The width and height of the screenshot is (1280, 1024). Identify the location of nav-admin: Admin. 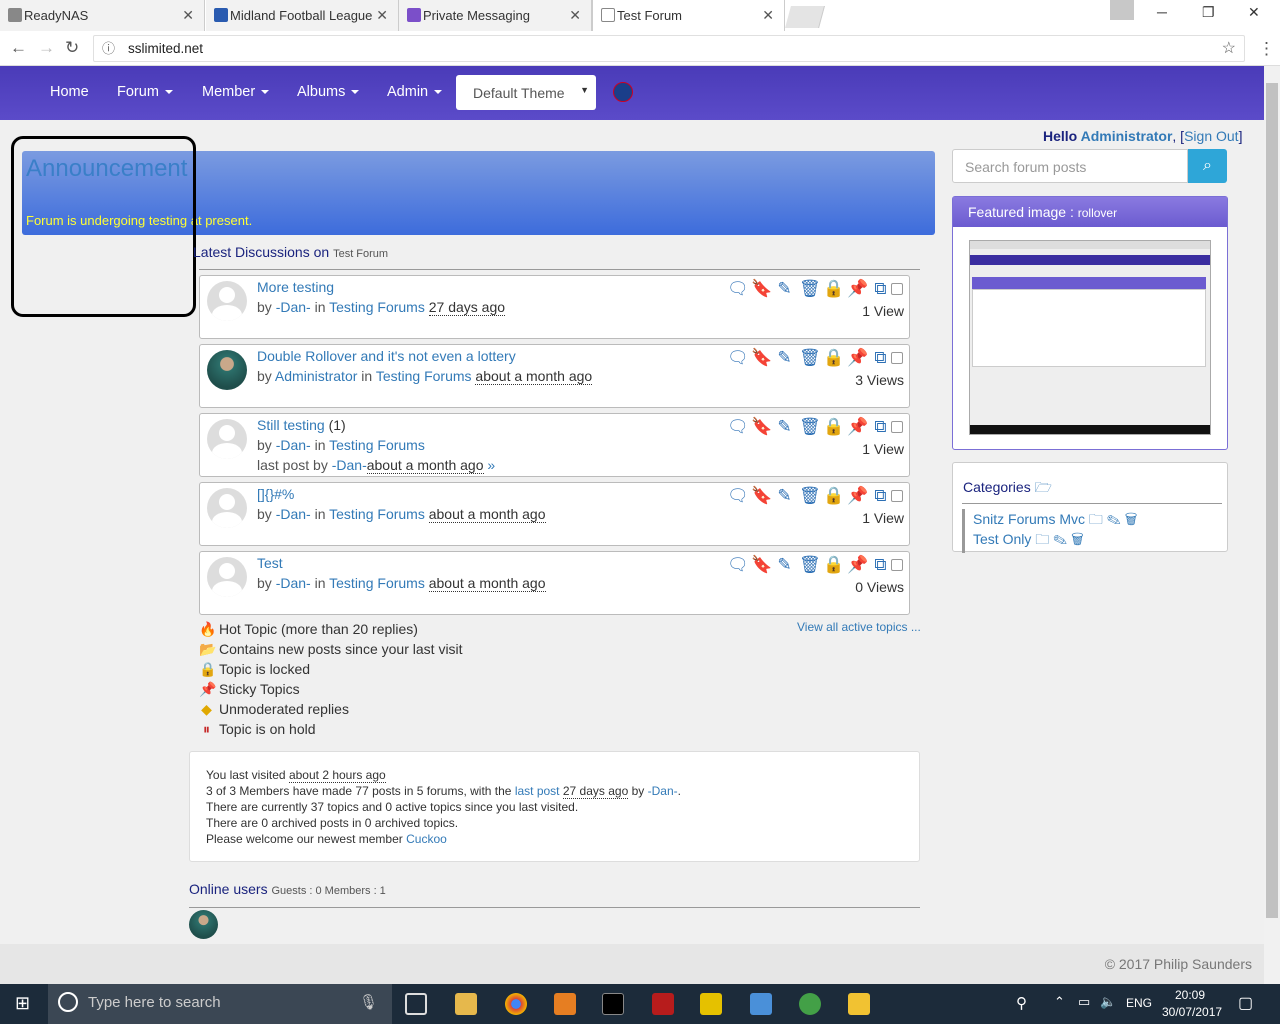
(415, 92).